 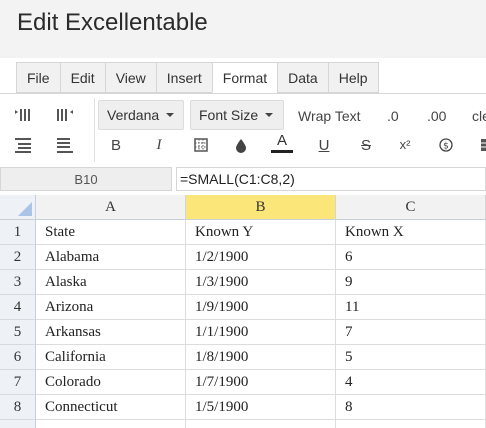 I want to click on row-header: 5, so click(x=18, y=332).